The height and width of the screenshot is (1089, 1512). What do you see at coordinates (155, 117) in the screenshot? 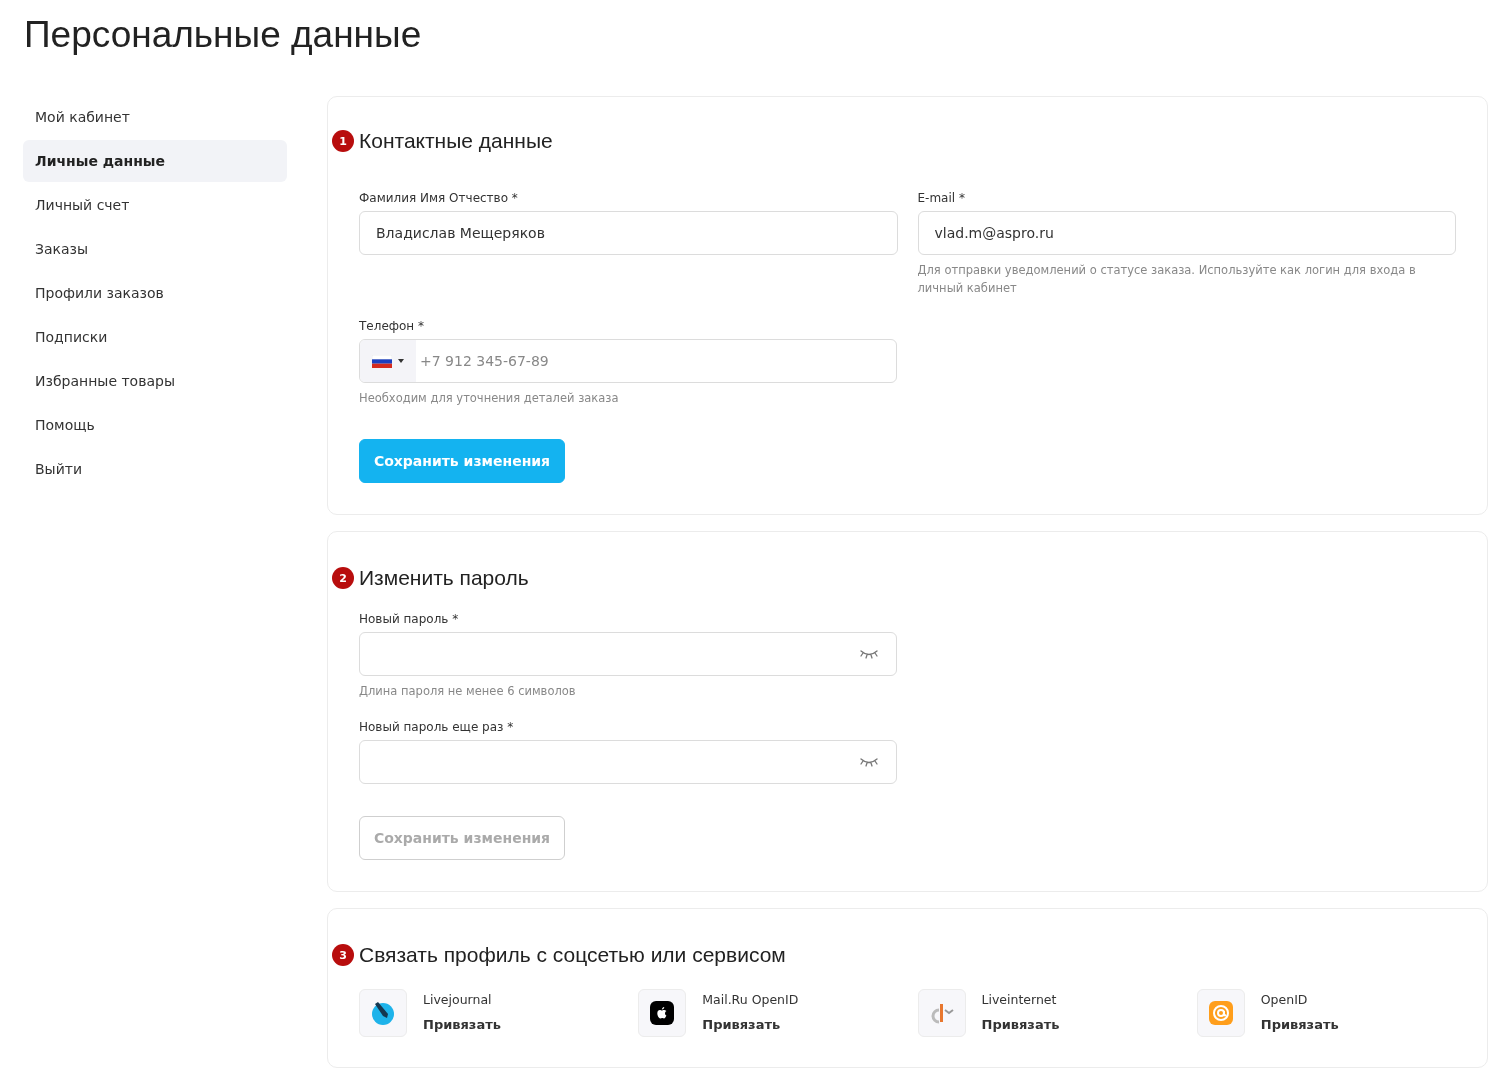
I see `sidebar-item: Мой кабинет` at bounding box center [155, 117].